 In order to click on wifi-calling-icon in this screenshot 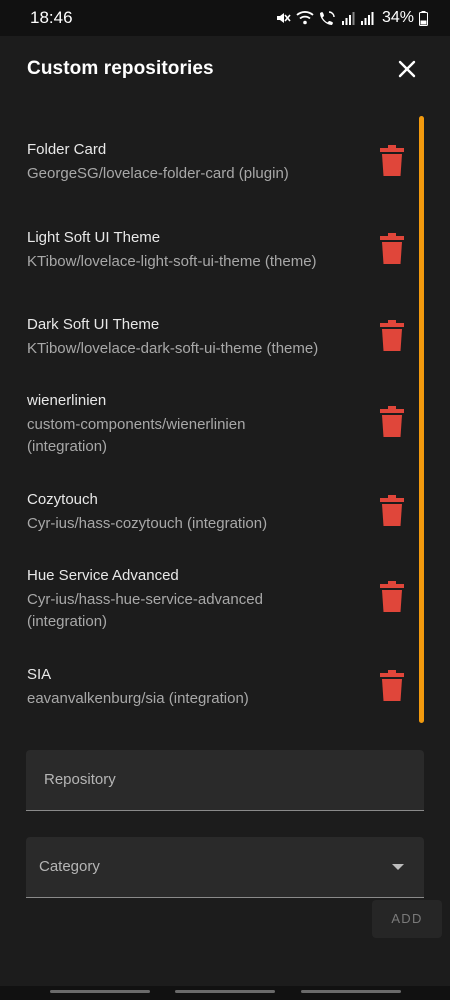, I will do `click(327, 18)`.